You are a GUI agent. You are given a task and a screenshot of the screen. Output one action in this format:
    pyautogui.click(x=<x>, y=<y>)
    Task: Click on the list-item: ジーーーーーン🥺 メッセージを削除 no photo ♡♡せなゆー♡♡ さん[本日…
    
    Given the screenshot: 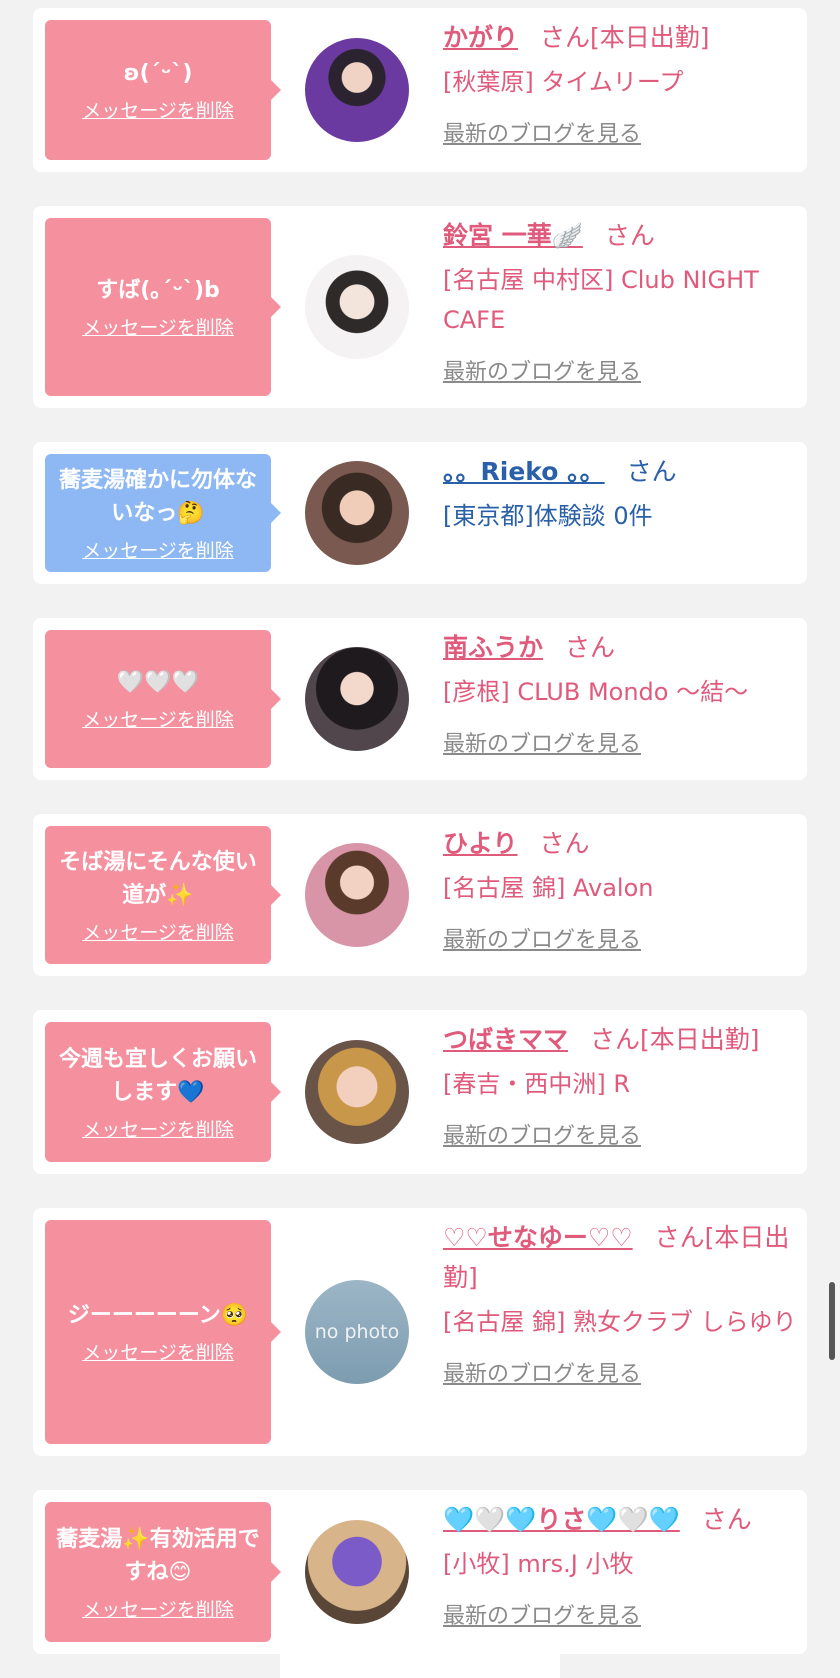 What is the action you would take?
    pyautogui.click(x=420, y=1332)
    